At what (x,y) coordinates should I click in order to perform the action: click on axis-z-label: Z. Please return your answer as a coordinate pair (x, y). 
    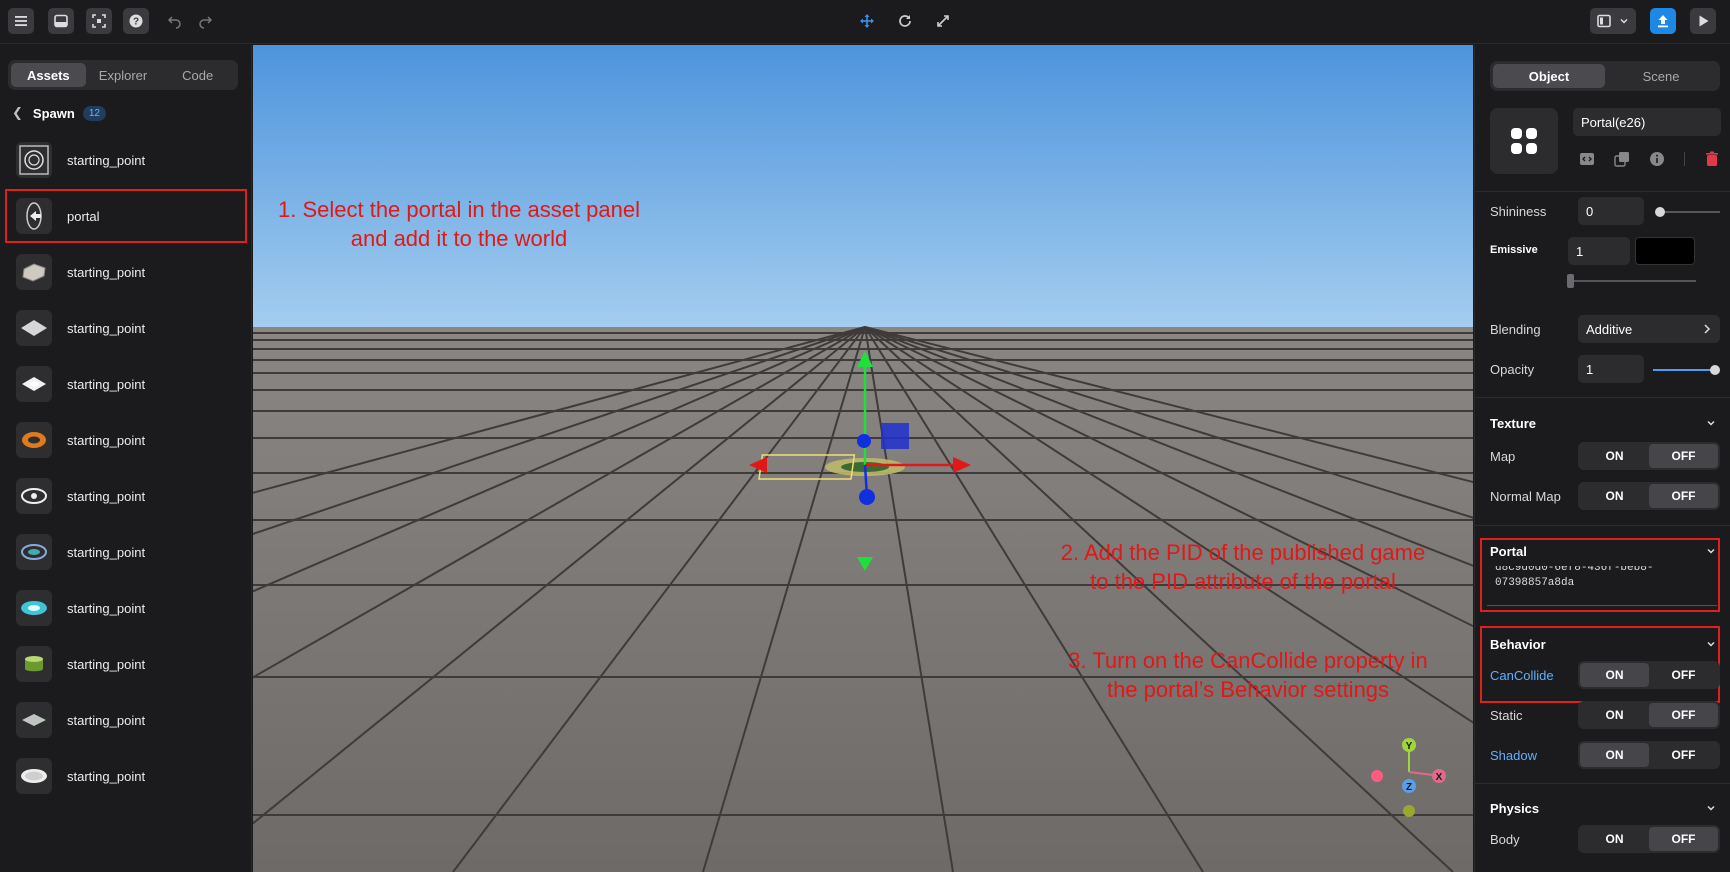
    Looking at the image, I should click on (1409, 787).